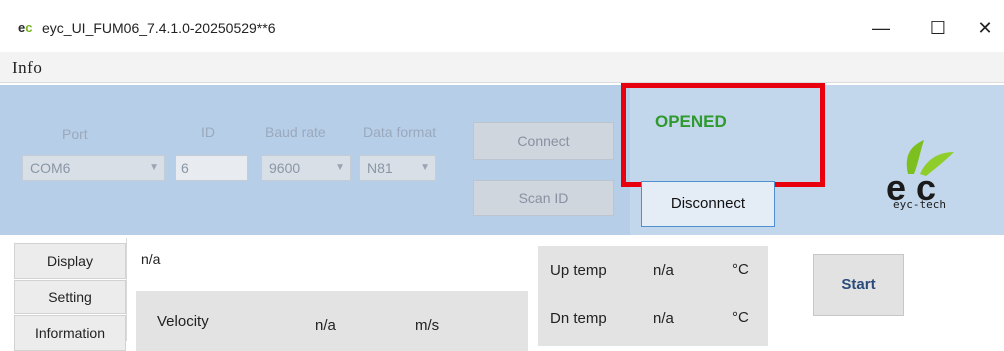 The image size is (1004, 351). What do you see at coordinates (543, 198) in the screenshot?
I see `scan-id-button: Scan ID` at bounding box center [543, 198].